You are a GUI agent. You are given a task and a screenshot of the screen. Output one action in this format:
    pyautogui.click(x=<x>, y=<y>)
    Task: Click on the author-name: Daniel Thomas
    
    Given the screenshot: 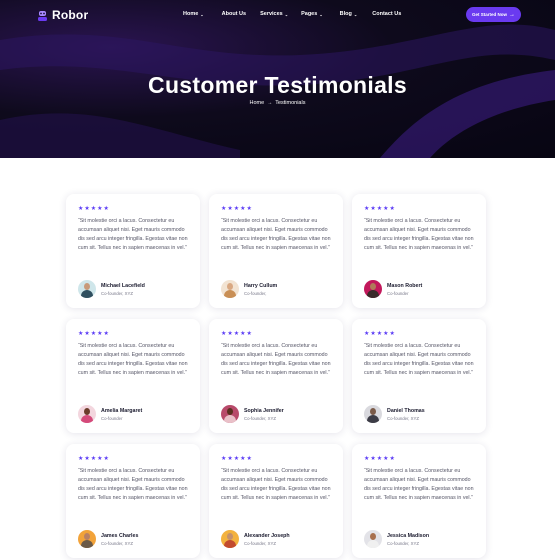 What is the action you would take?
    pyautogui.click(x=406, y=410)
    